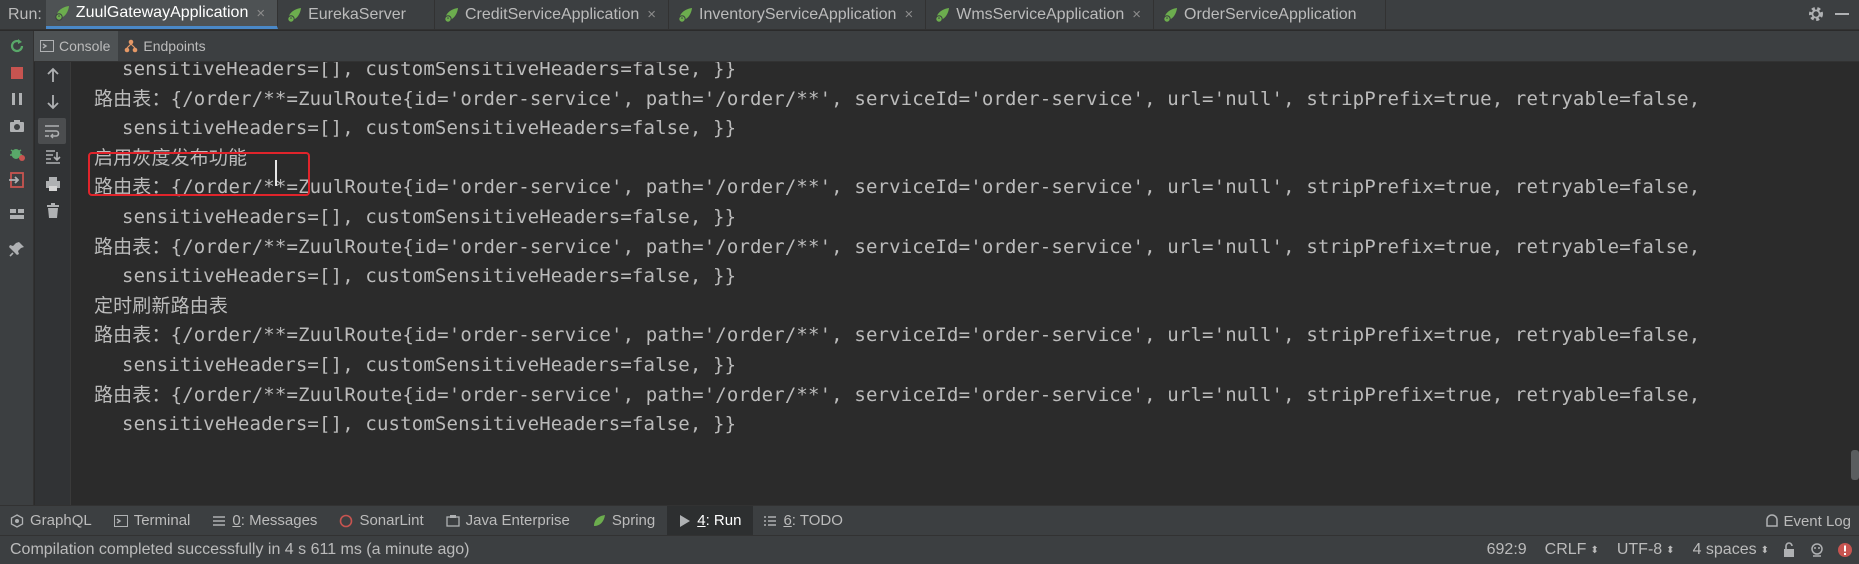 This screenshot has height=564, width=1859. Describe the element at coordinates (25, 14) in the screenshot. I see `run-label: Run:` at that location.